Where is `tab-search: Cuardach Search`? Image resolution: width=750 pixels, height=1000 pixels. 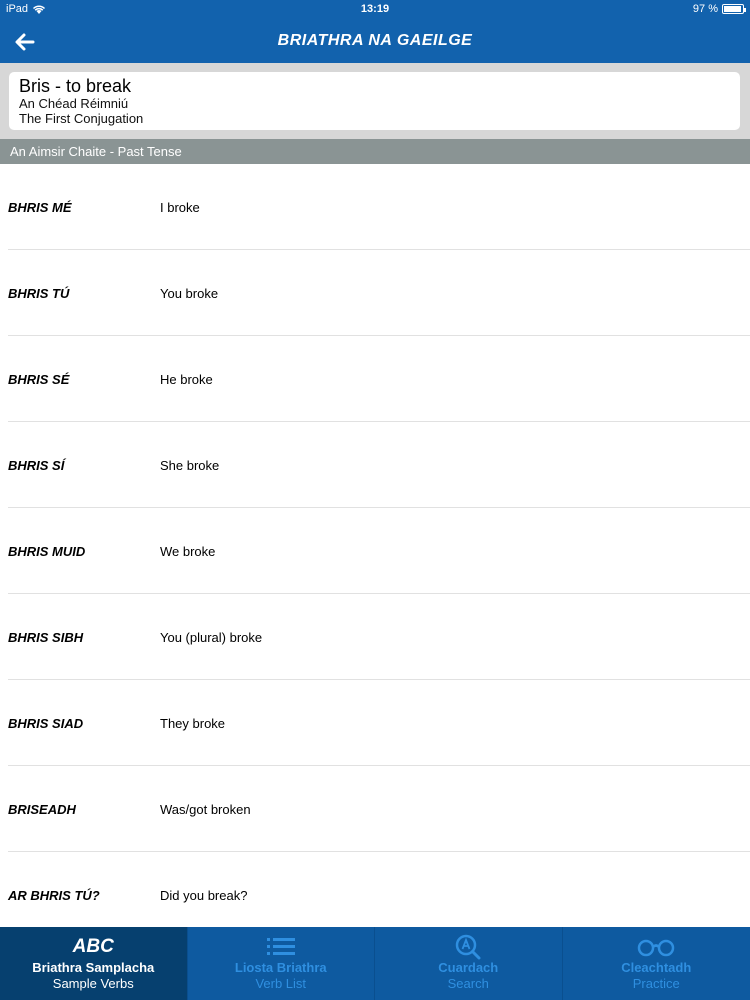 tab-search: Cuardach Search is located at coordinates (469, 963).